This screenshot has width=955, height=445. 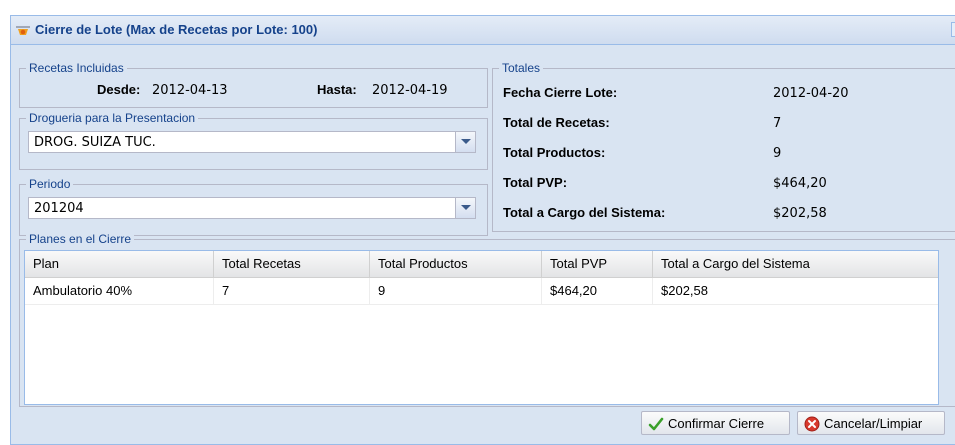 I want to click on drogueria-legend: Drogueria para la Presentacion, so click(x=112, y=118).